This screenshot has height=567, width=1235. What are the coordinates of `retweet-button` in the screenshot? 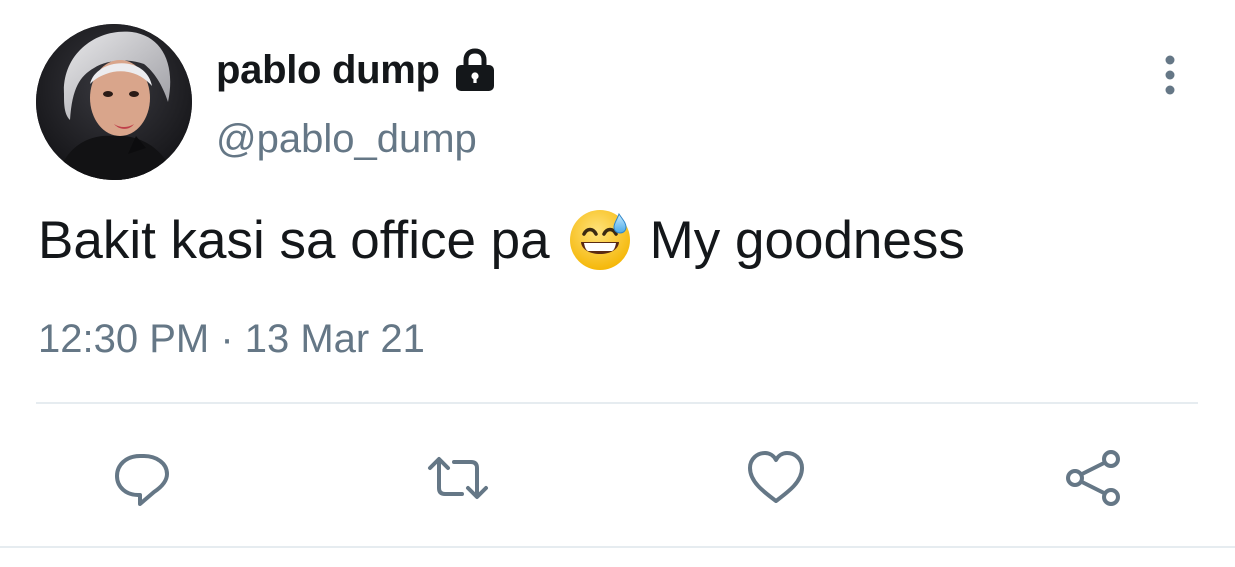 It's located at (458, 478).